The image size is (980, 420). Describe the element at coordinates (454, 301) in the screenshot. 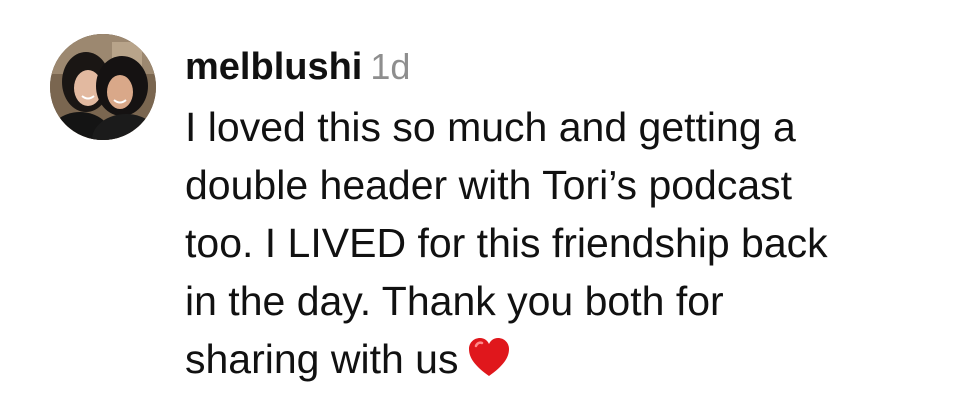

I see `comment-line: in the day. Thank you both for` at that location.